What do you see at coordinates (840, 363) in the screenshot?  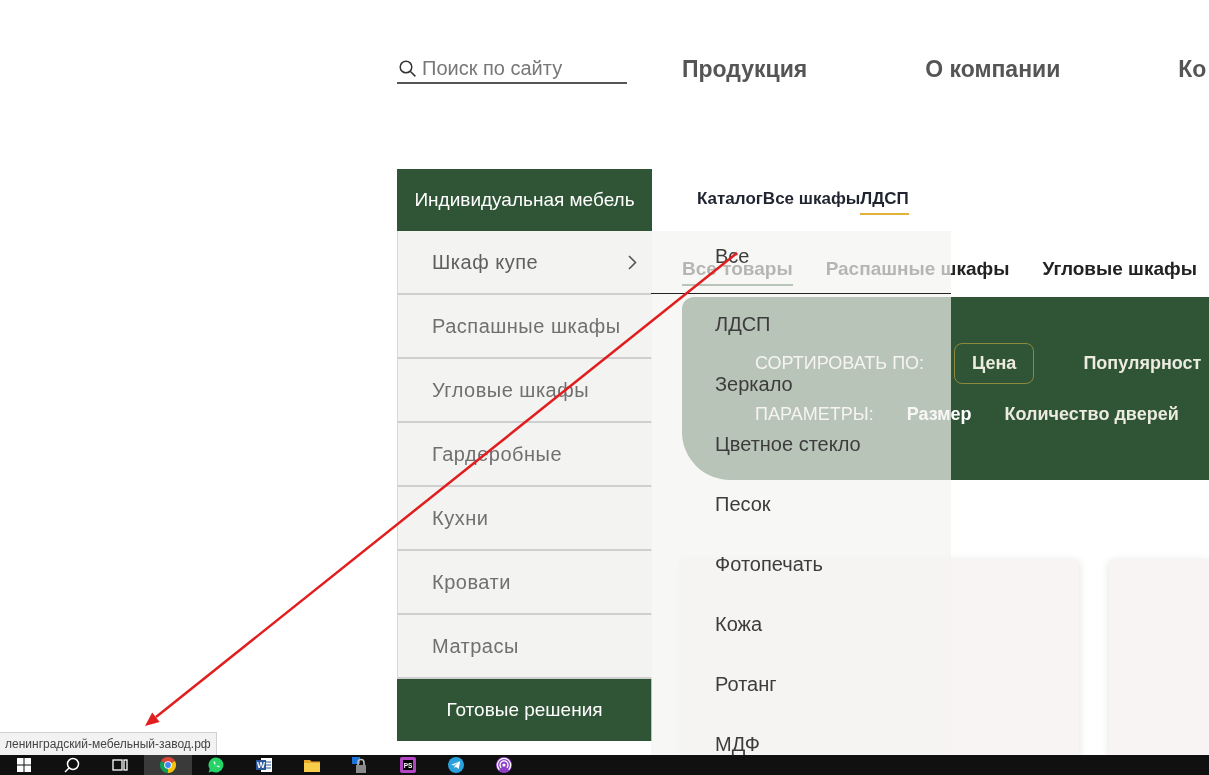 I see `sort-label: СОРТИРОВАТЬ ПО:` at bounding box center [840, 363].